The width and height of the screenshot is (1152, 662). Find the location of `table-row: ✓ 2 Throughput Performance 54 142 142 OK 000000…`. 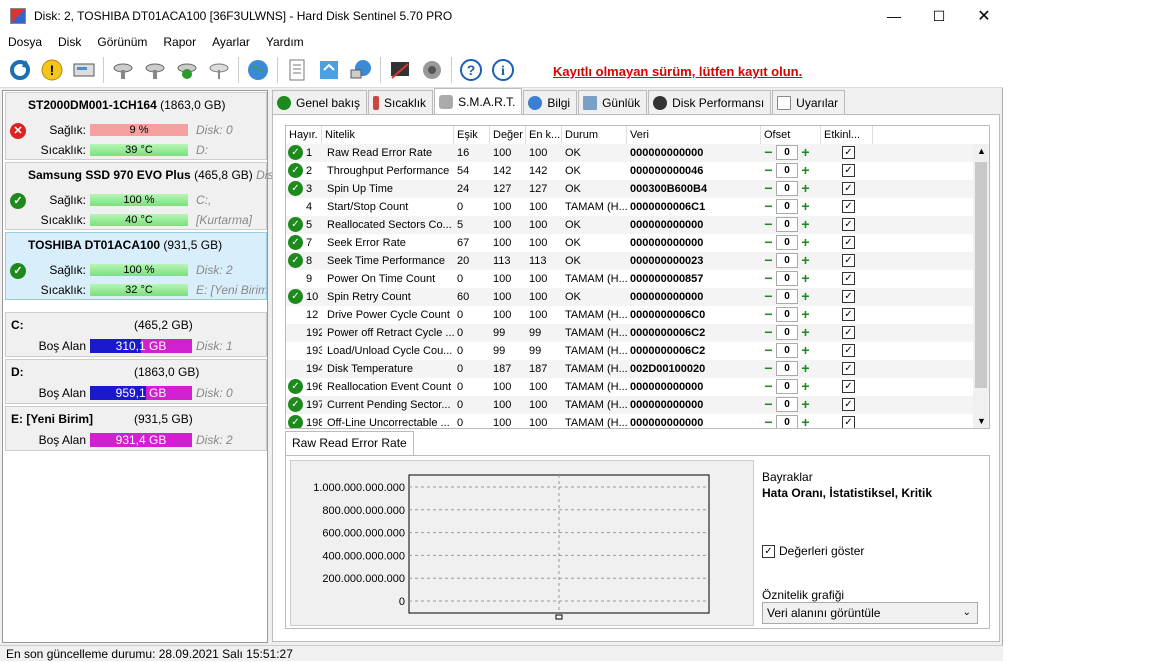

table-row: ✓ 2 Throughput Performance 54 142 142 OK 000000… is located at coordinates (630, 171).